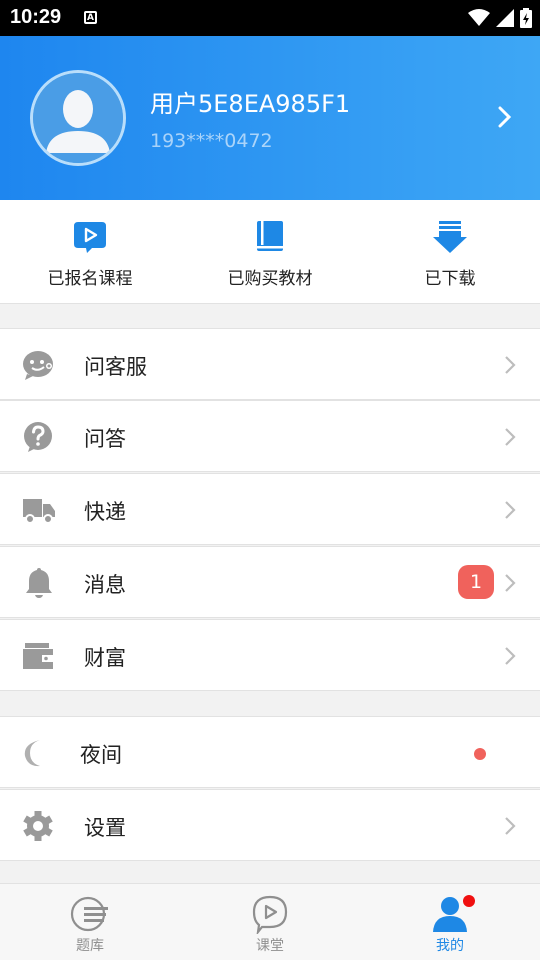 The width and height of the screenshot is (540, 960). I want to click on tab-profile: 我的, so click(450, 922).